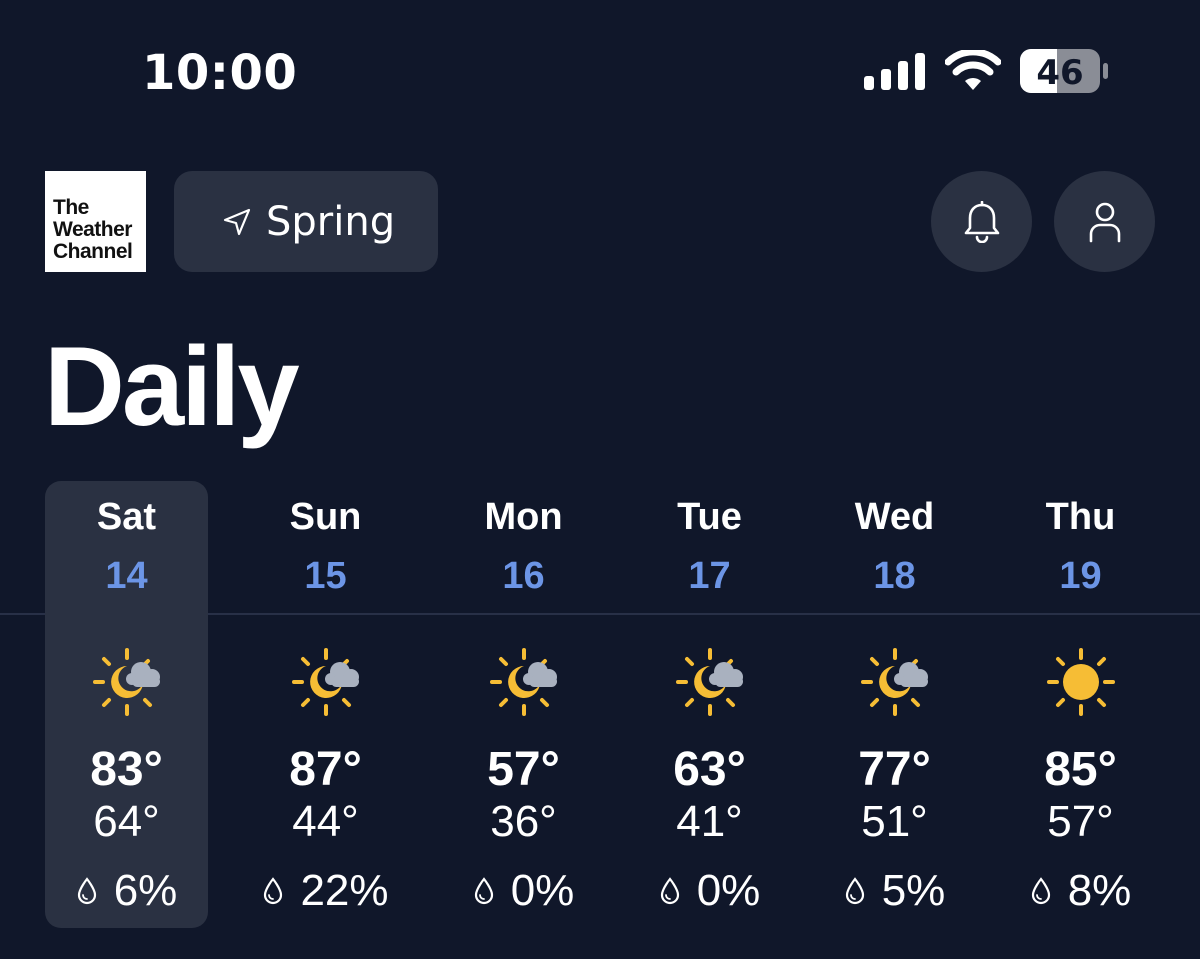 This screenshot has height=959, width=1200. Describe the element at coordinates (1080, 682) in the screenshot. I see `sunny-icon` at that location.